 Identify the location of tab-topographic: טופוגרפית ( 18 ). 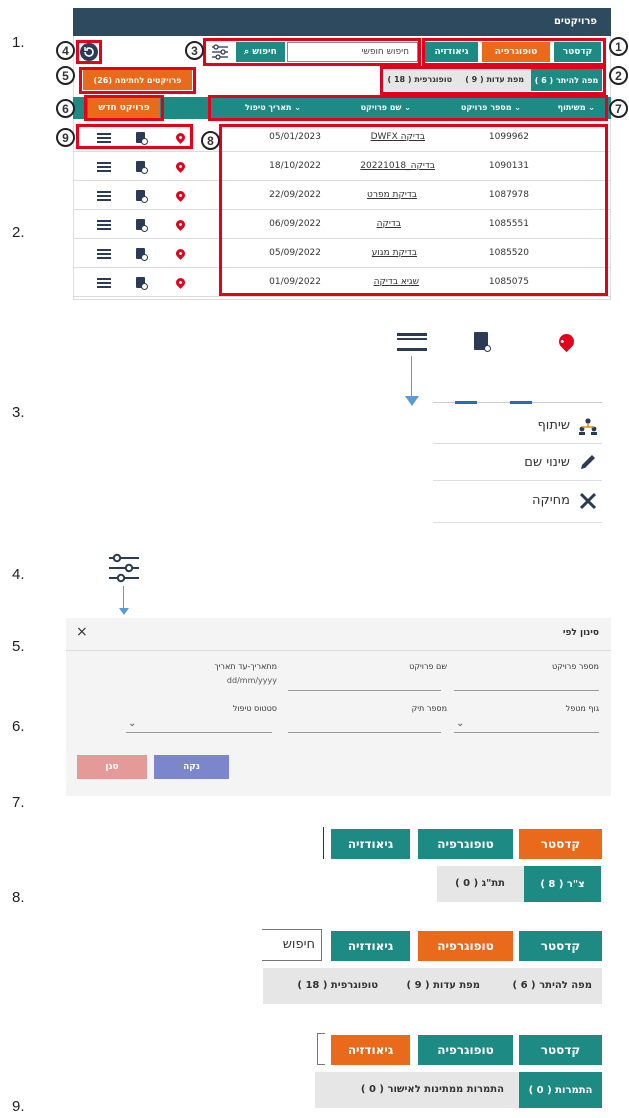
(337, 985).